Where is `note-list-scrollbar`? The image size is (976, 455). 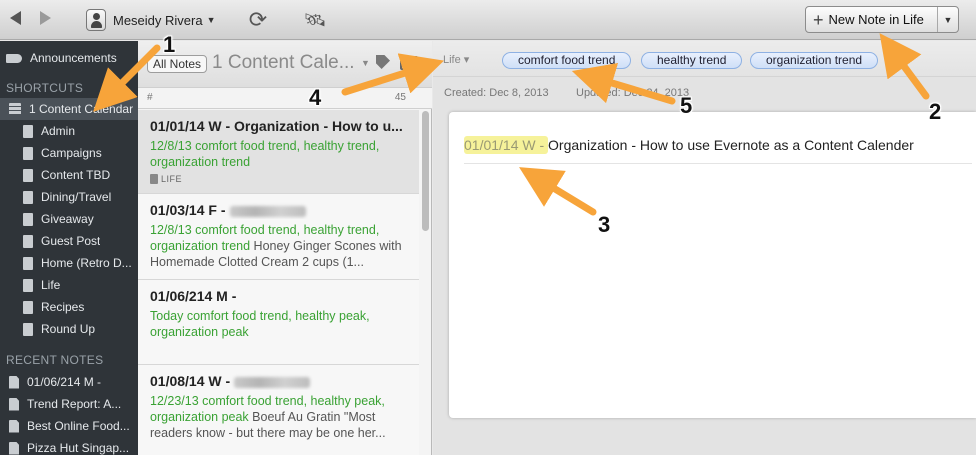
note-list-scrollbar is located at coordinates (425, 282).